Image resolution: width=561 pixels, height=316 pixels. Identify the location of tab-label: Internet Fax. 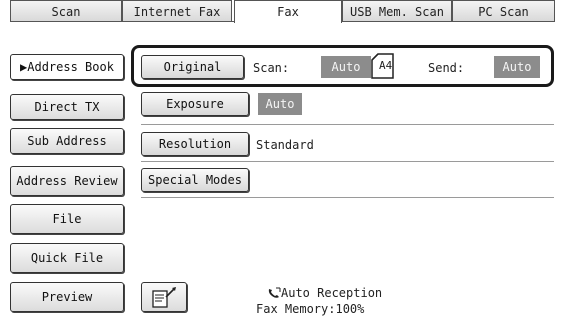
(177, 11).